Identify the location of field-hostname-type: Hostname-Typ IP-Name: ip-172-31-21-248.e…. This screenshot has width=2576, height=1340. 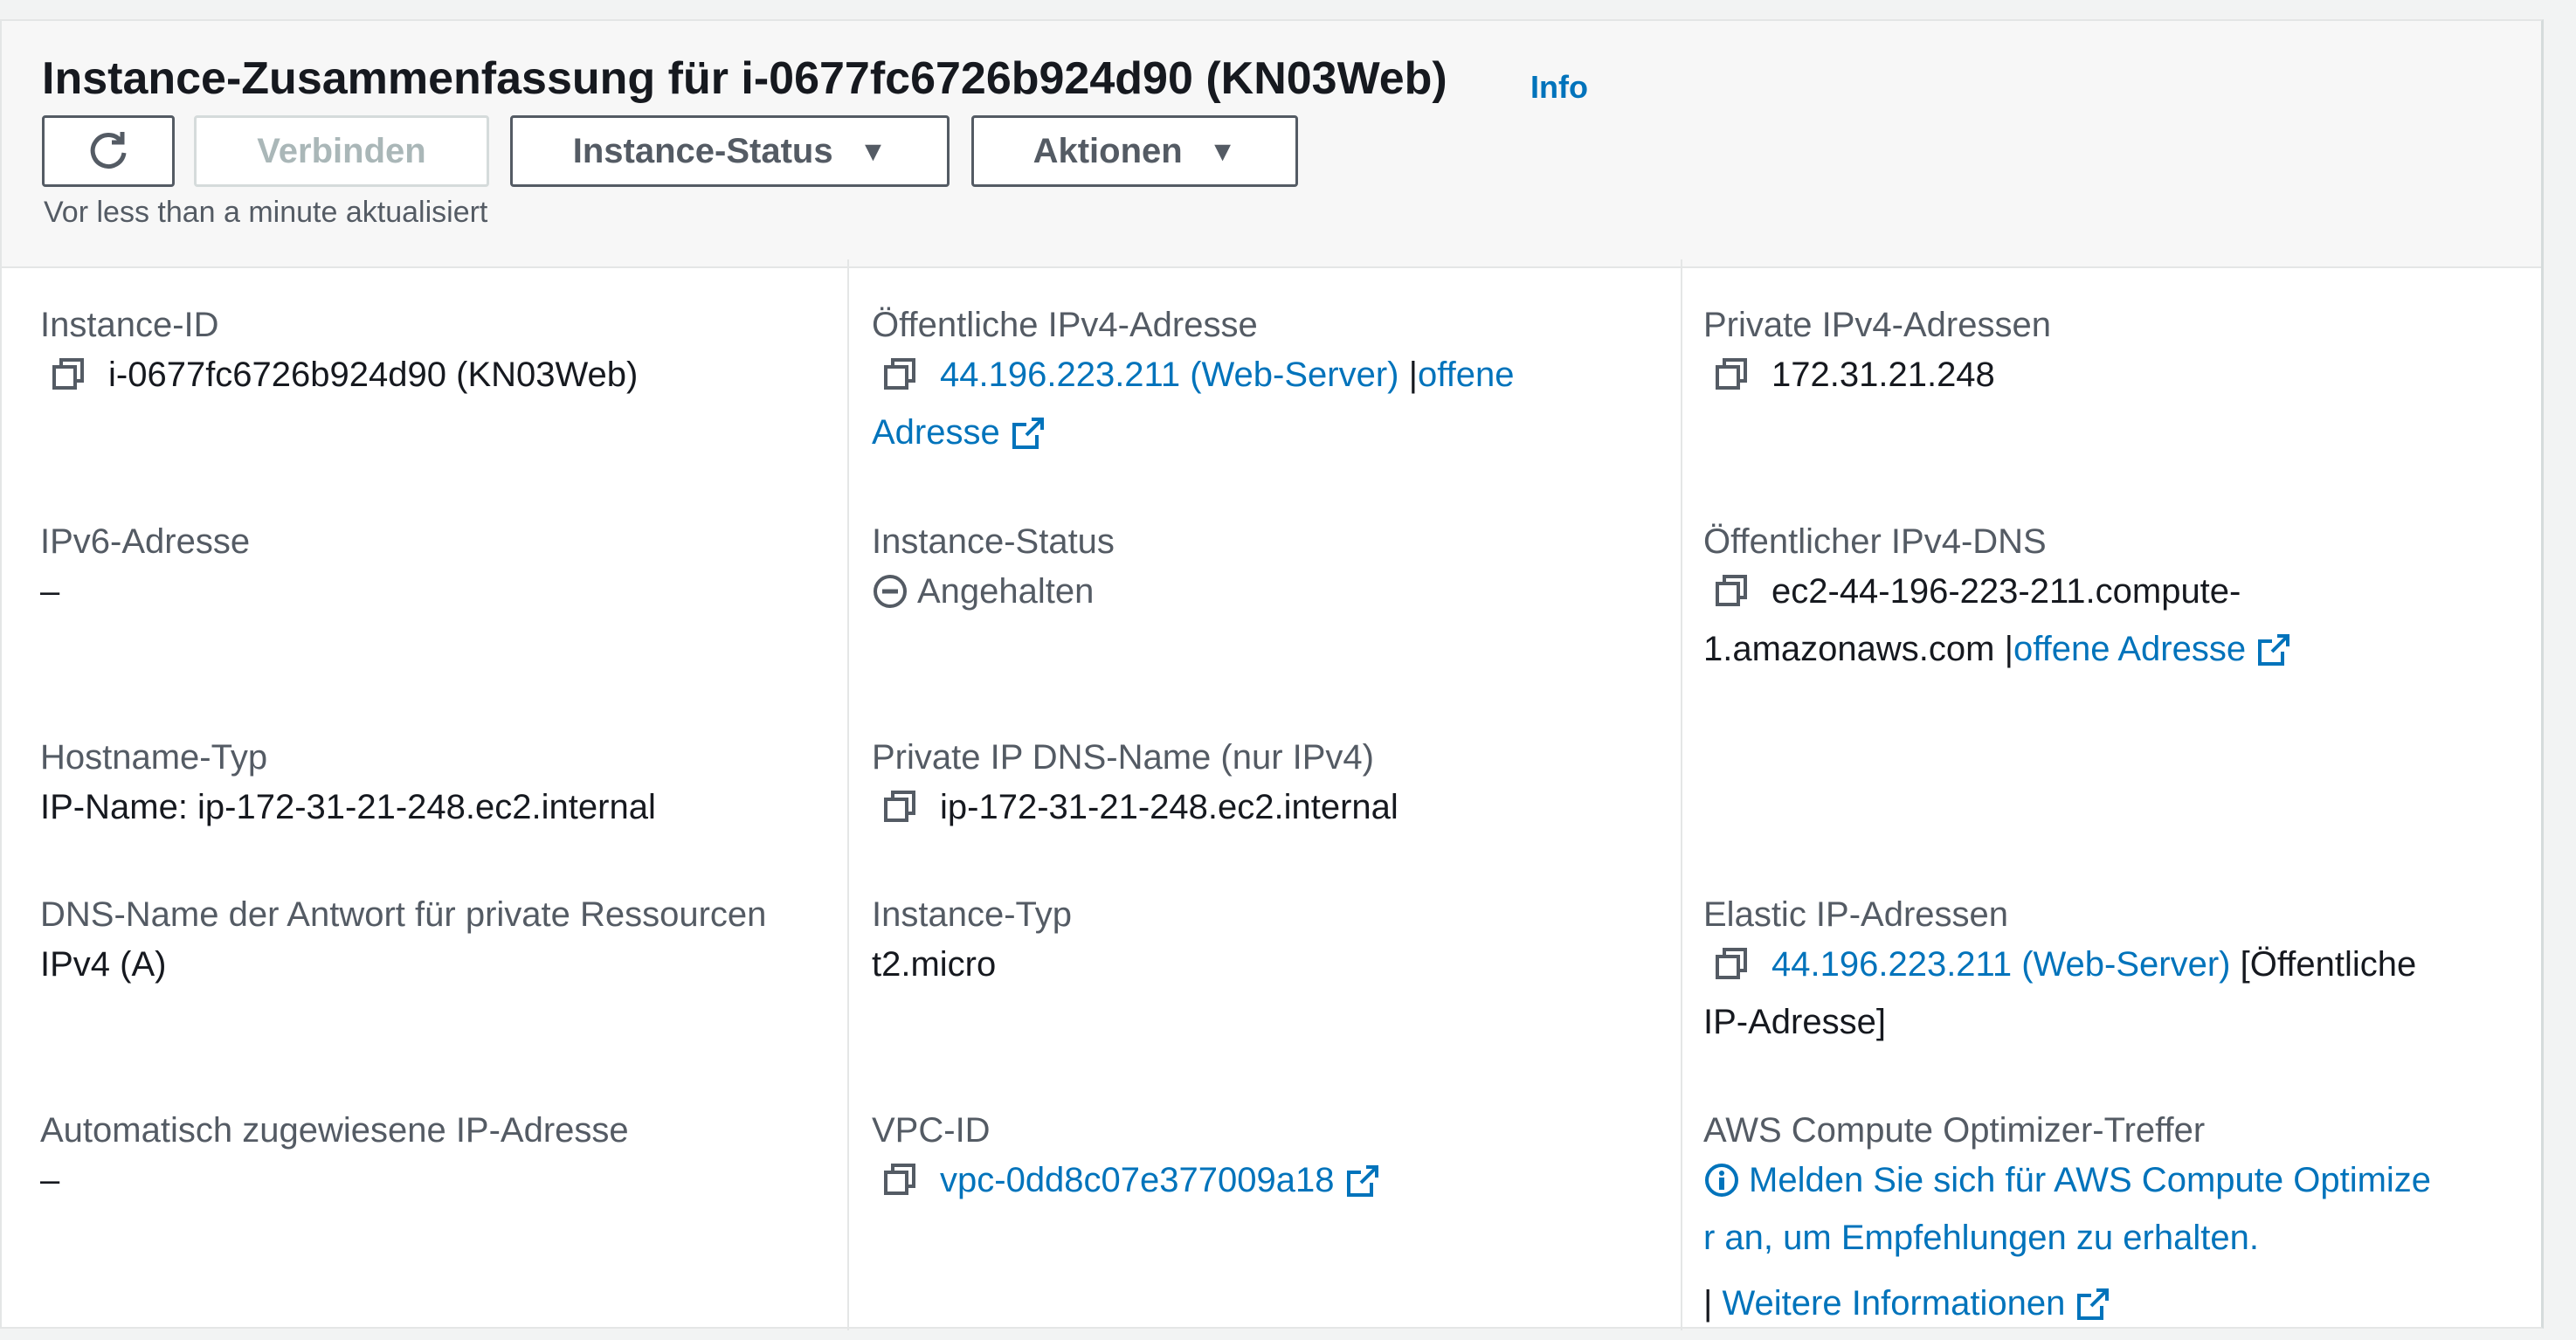
(348, 786).